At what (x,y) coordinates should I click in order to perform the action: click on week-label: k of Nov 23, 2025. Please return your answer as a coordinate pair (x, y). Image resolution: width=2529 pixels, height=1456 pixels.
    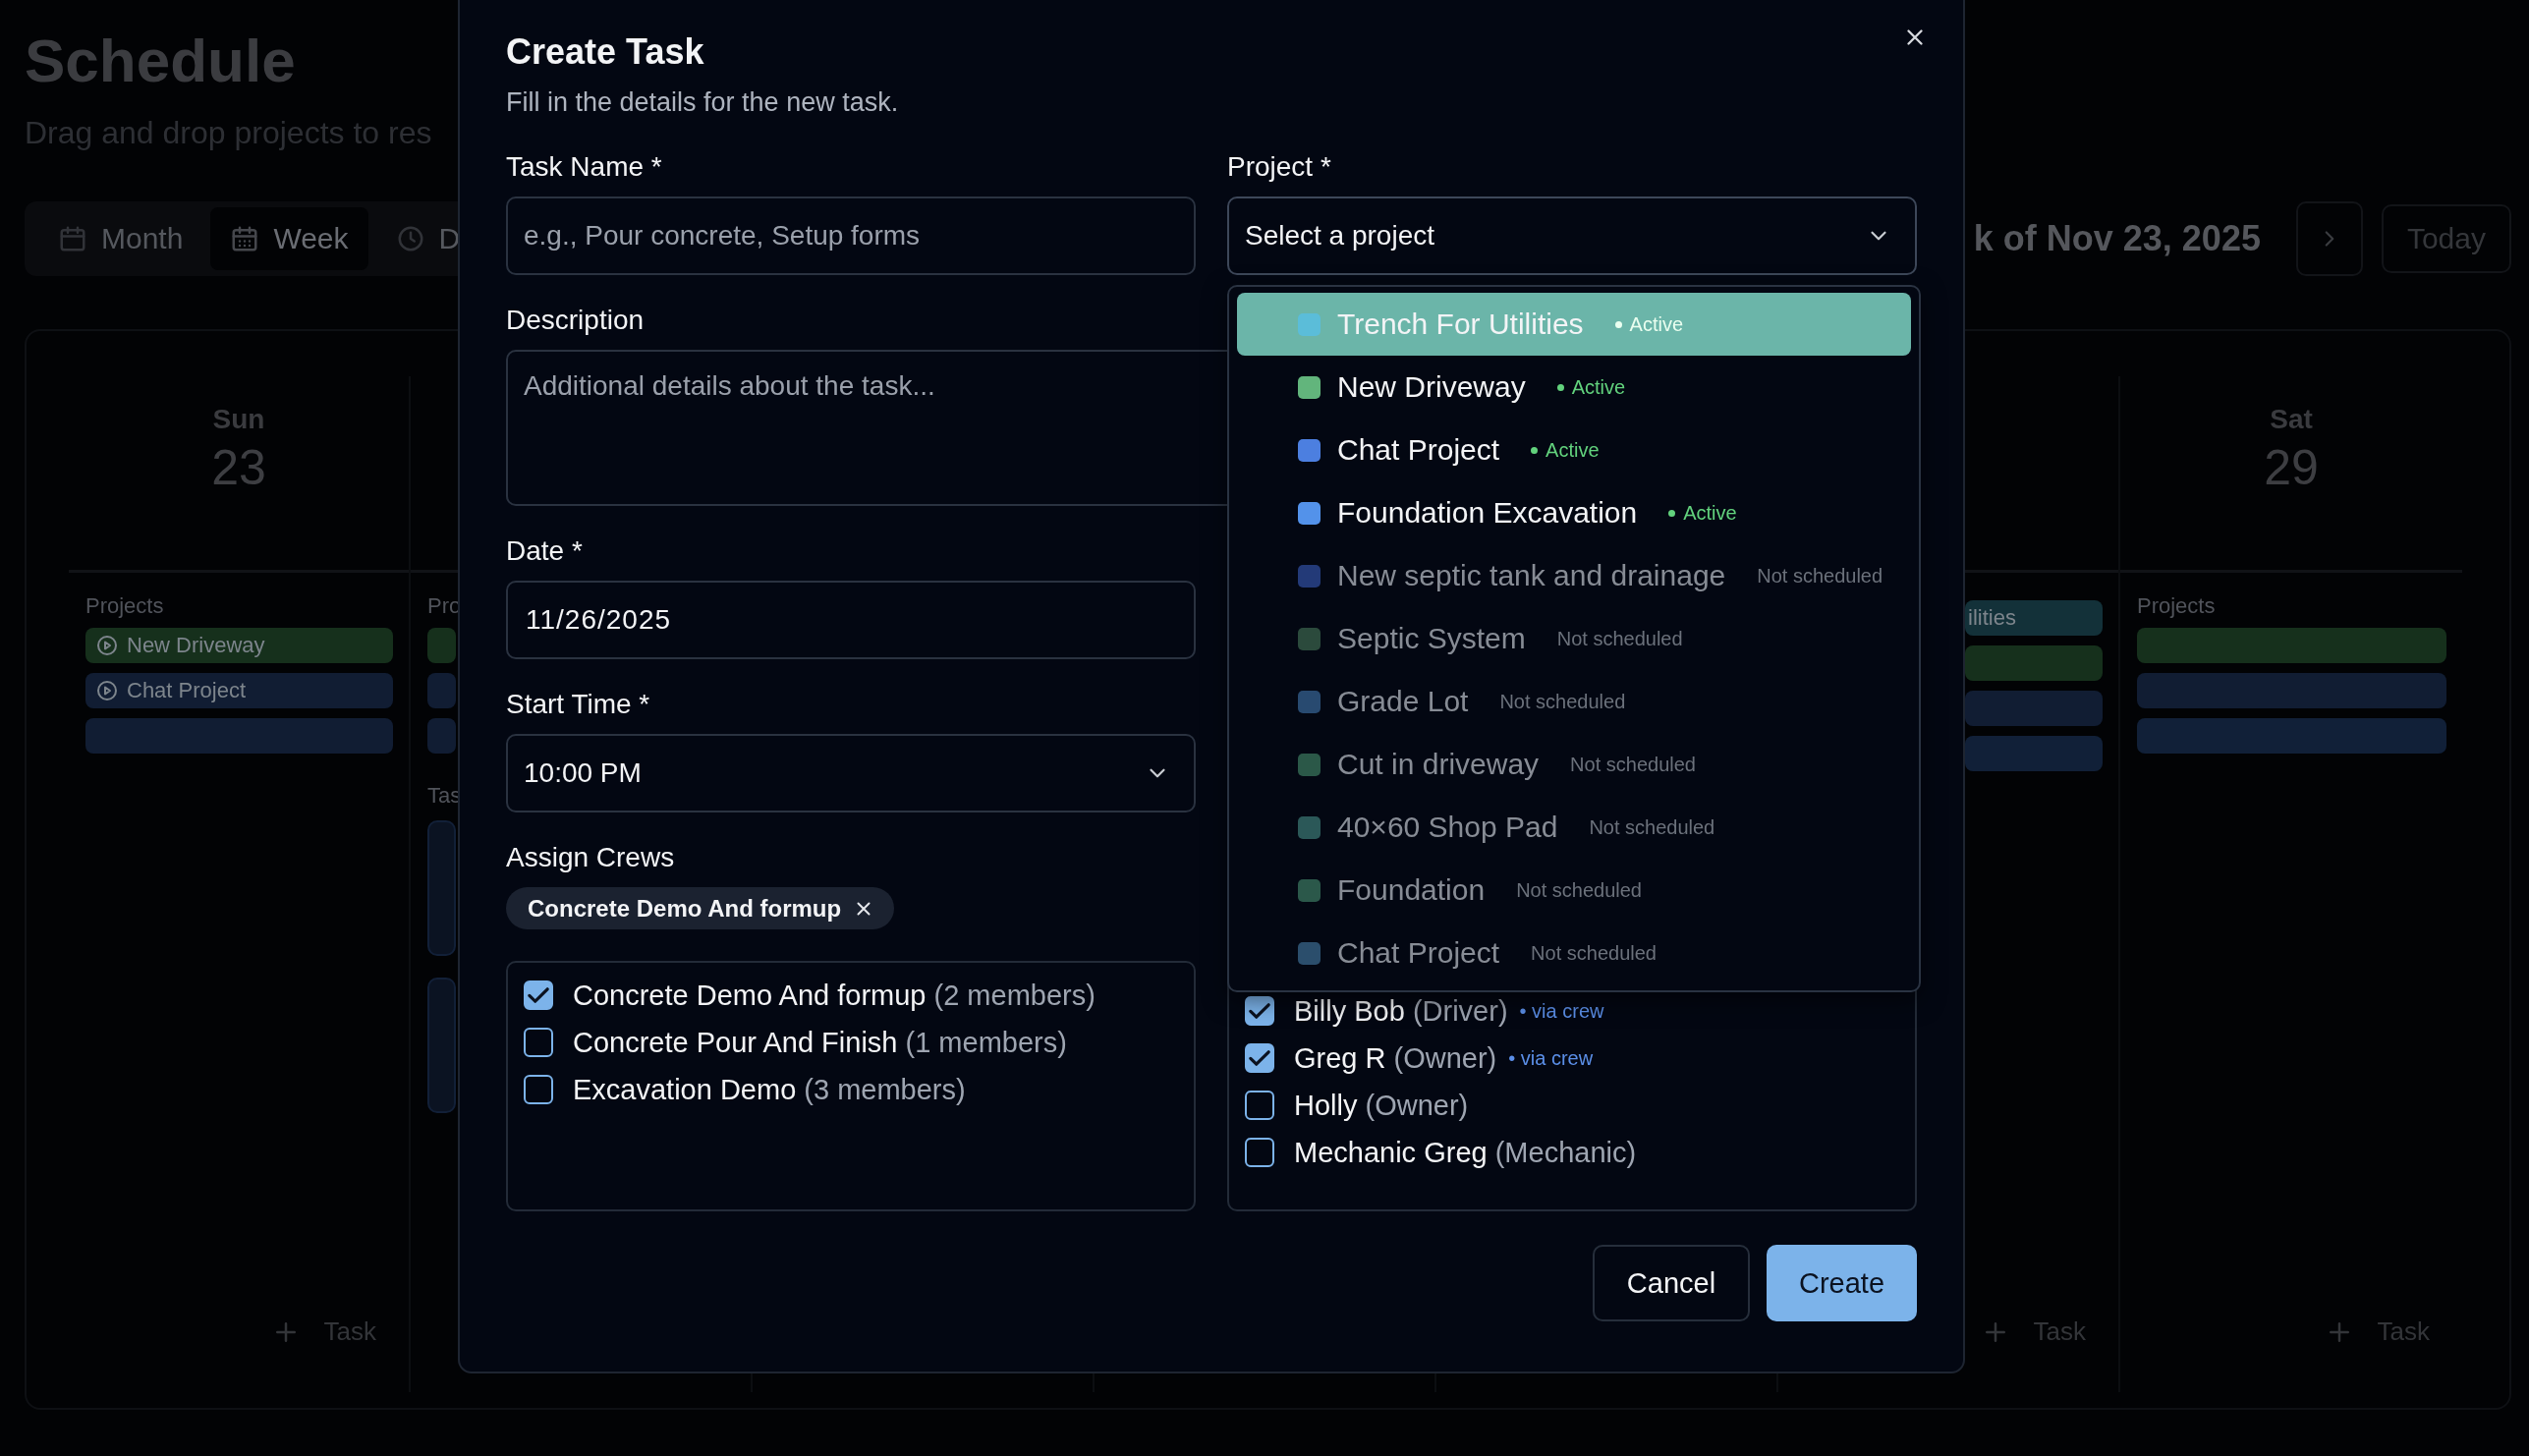
    Looking at the image, I should click on (2117, 238).